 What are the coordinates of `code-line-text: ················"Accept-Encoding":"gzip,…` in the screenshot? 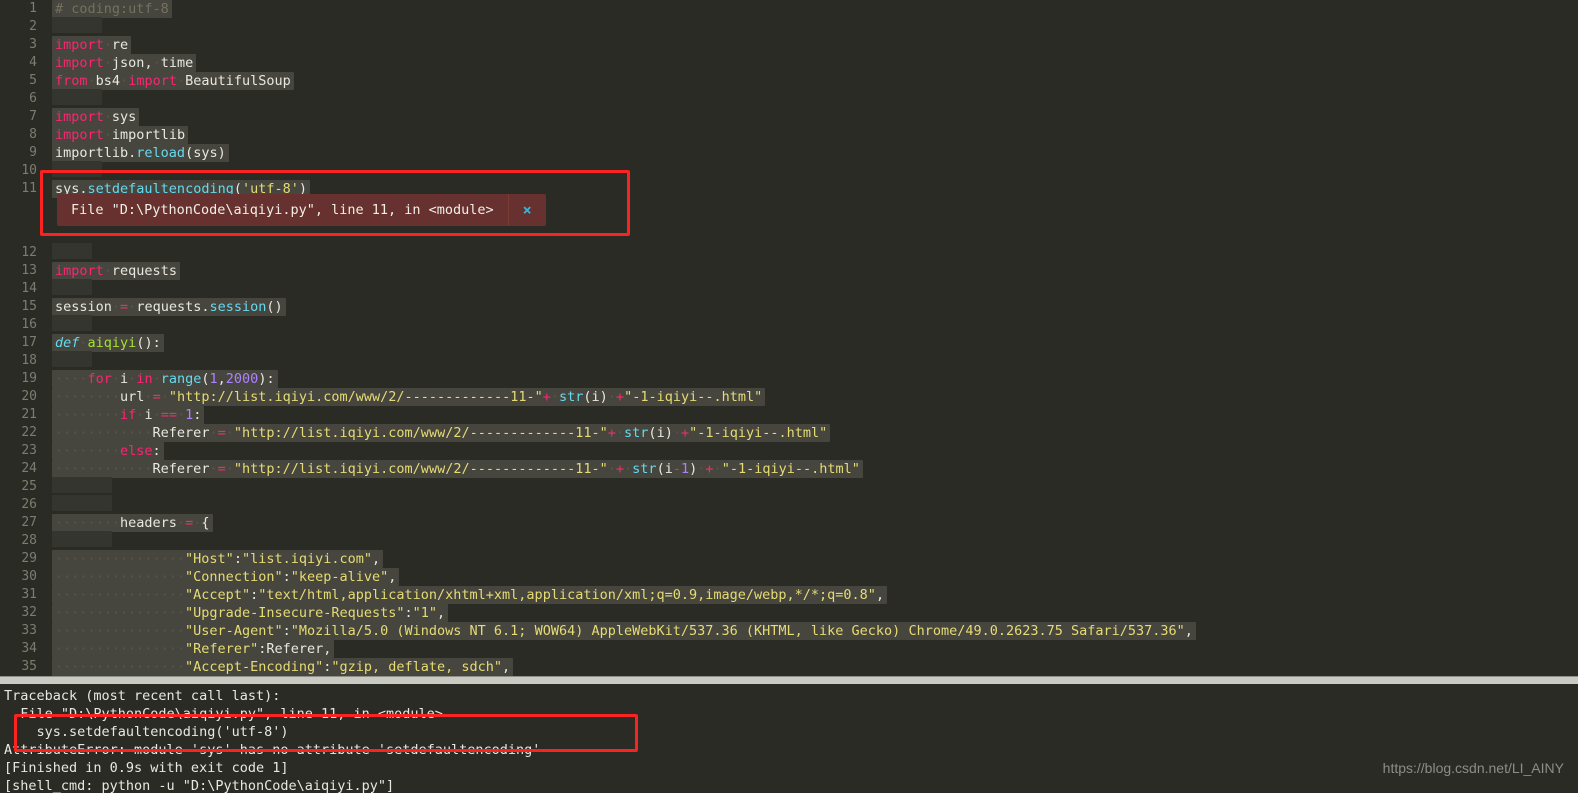 It's located at (280, 667).